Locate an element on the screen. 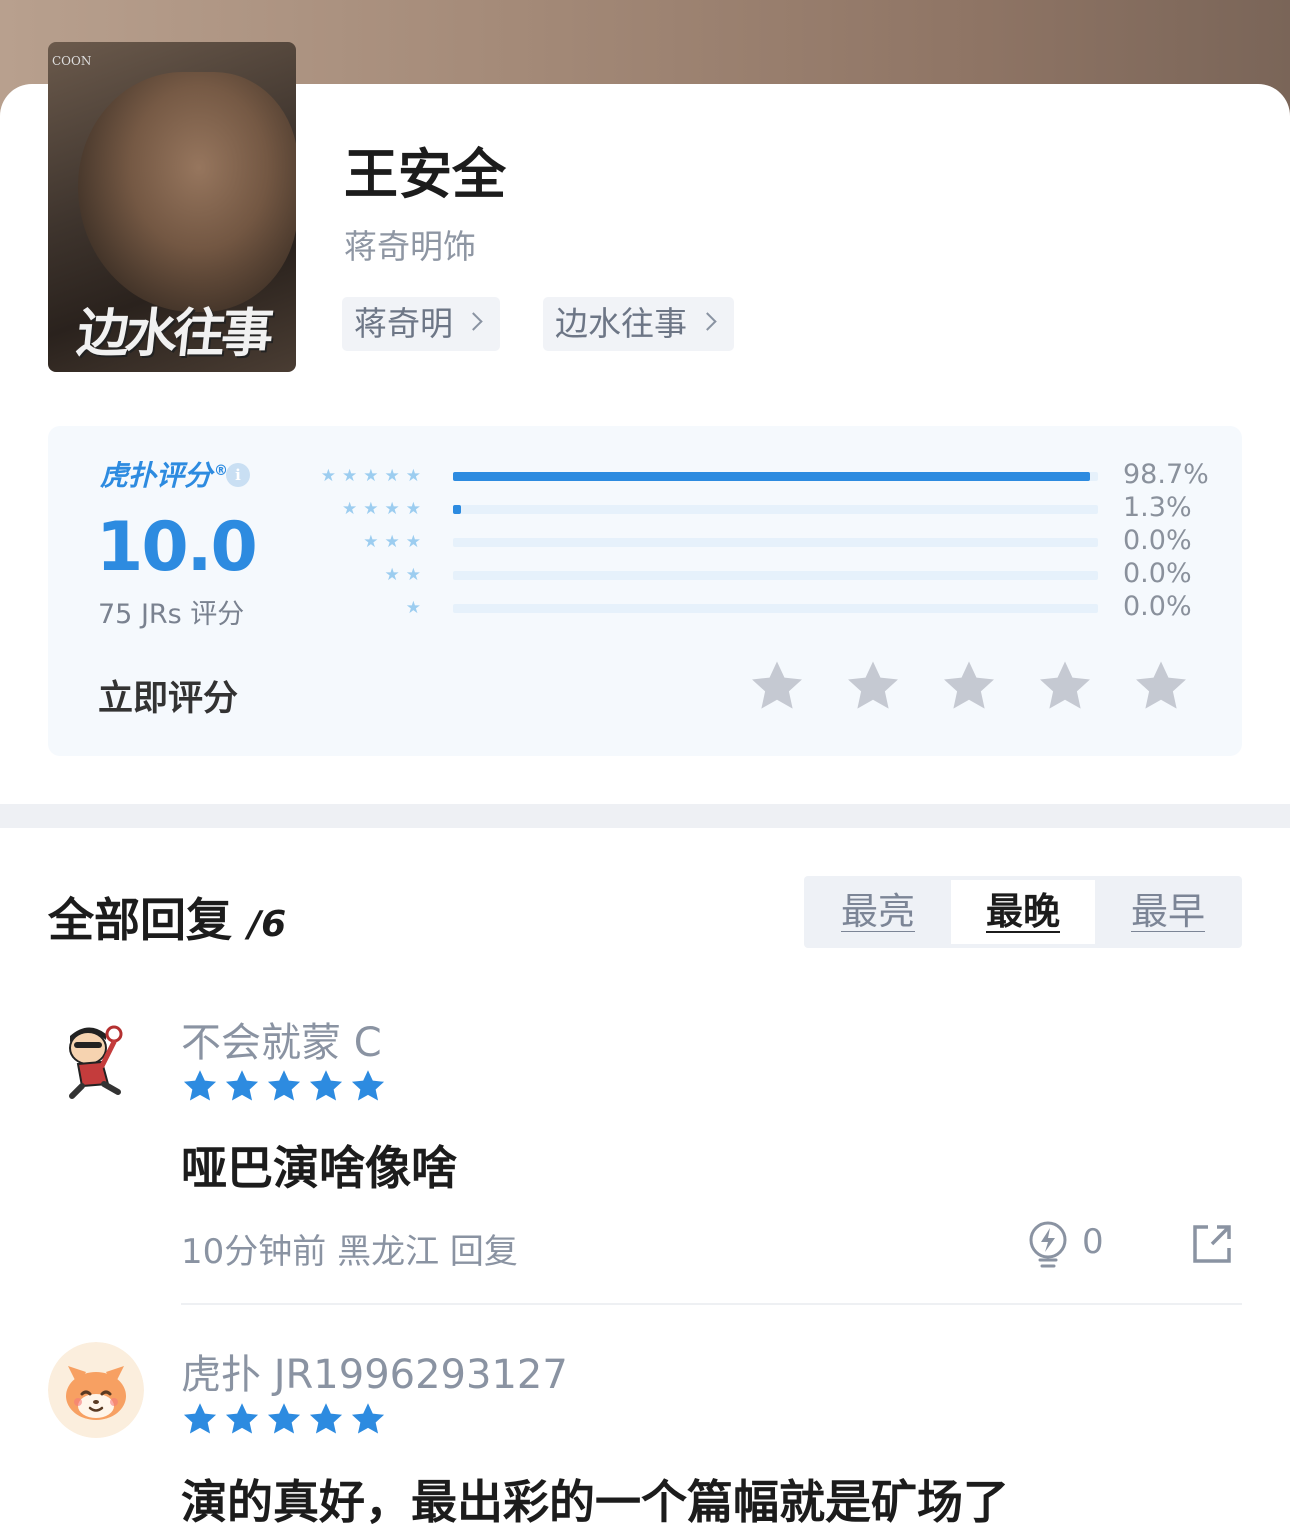 This screenshot has width=1290, height=1538. light-button: 0 is located at coordinates (1081, 1246).